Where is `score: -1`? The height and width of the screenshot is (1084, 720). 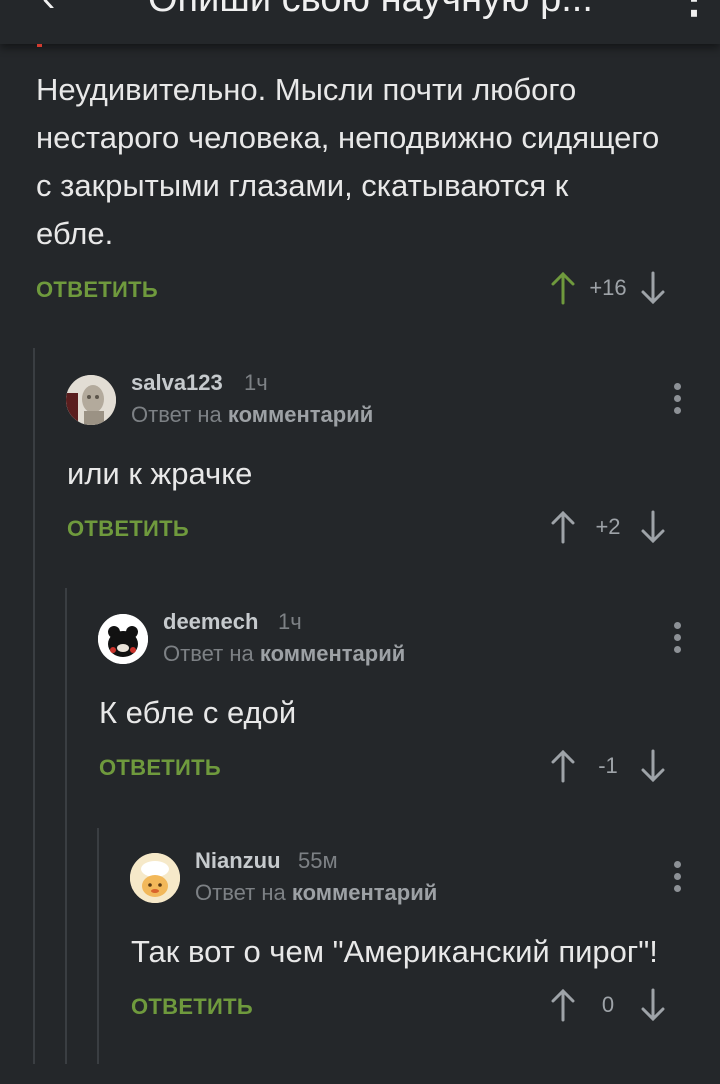 score: -1 is located at coordinates (608, 765).